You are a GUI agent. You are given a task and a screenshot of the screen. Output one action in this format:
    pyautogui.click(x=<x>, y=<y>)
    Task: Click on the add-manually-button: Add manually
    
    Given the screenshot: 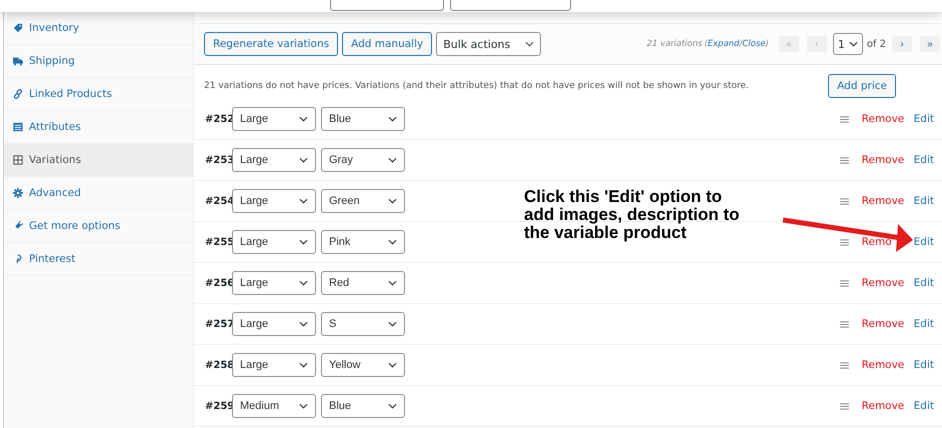 What is the action you would take?
    pyautogui.click(x=387, y=44)
    